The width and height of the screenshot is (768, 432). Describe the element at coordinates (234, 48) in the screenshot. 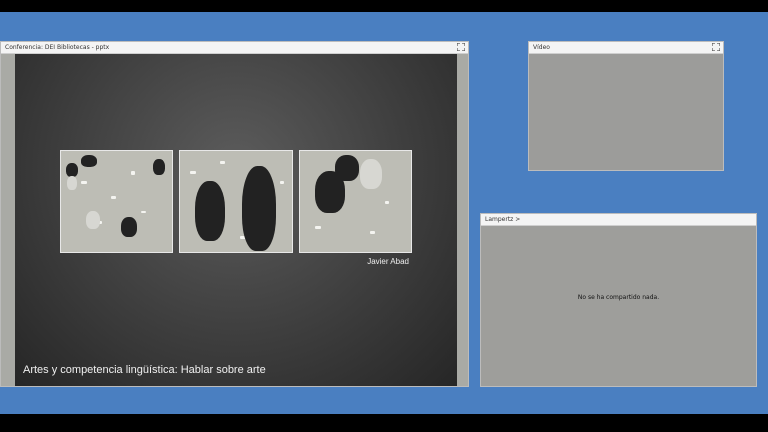

I see `share-pod-titlebar: Conferencia: DEI Bibliotecas - pptx` at that location.